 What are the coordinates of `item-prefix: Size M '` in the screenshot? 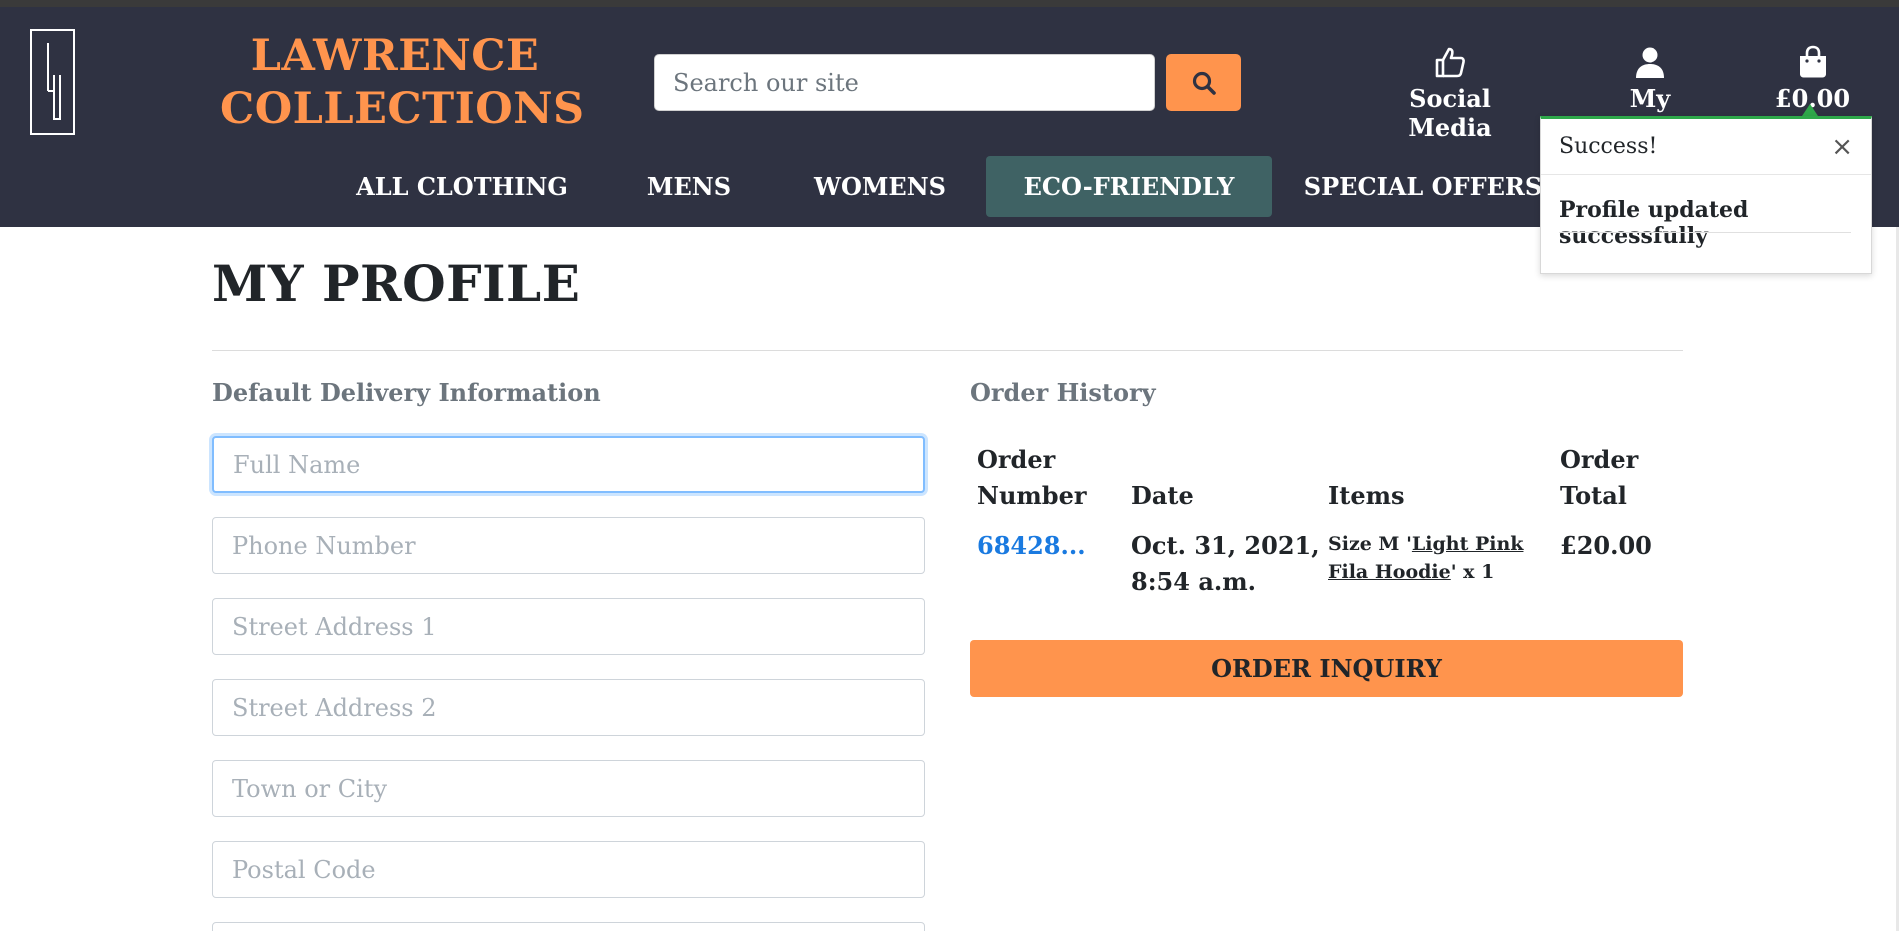 It's located at (1370, 544).